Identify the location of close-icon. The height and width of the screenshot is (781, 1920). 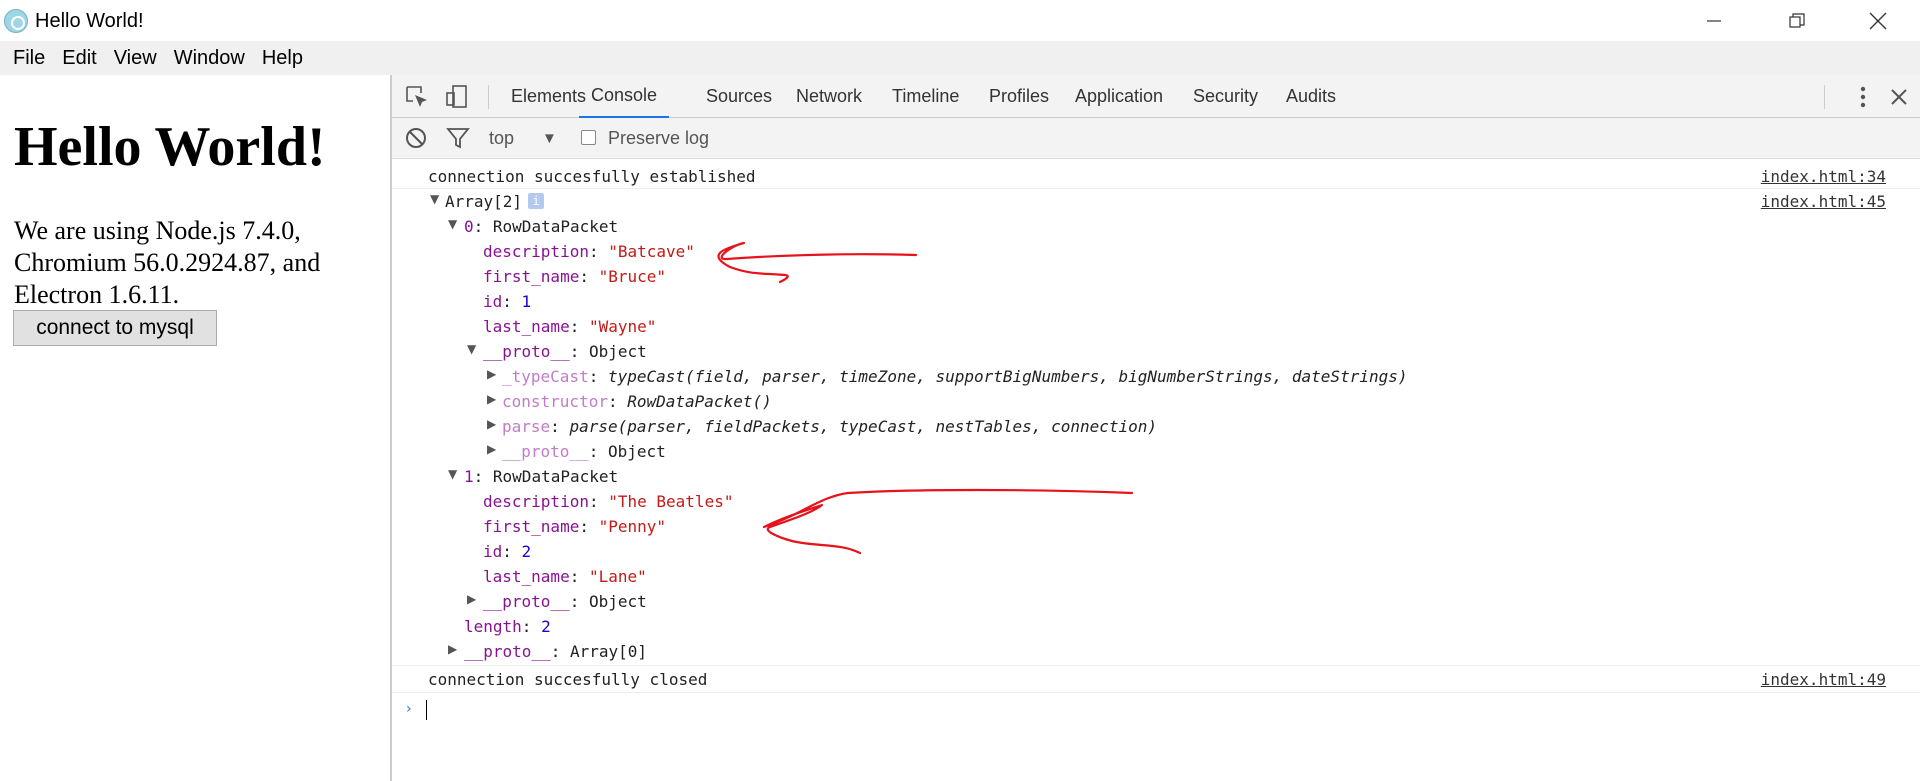
(1878, 20).